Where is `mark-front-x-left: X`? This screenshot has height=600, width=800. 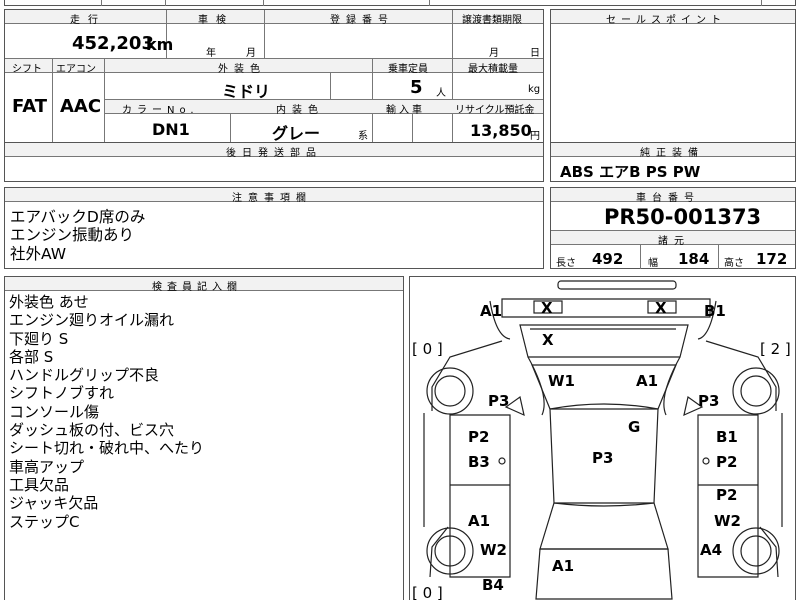 mark-front-x-left: X is located at coordinates (547, 308).